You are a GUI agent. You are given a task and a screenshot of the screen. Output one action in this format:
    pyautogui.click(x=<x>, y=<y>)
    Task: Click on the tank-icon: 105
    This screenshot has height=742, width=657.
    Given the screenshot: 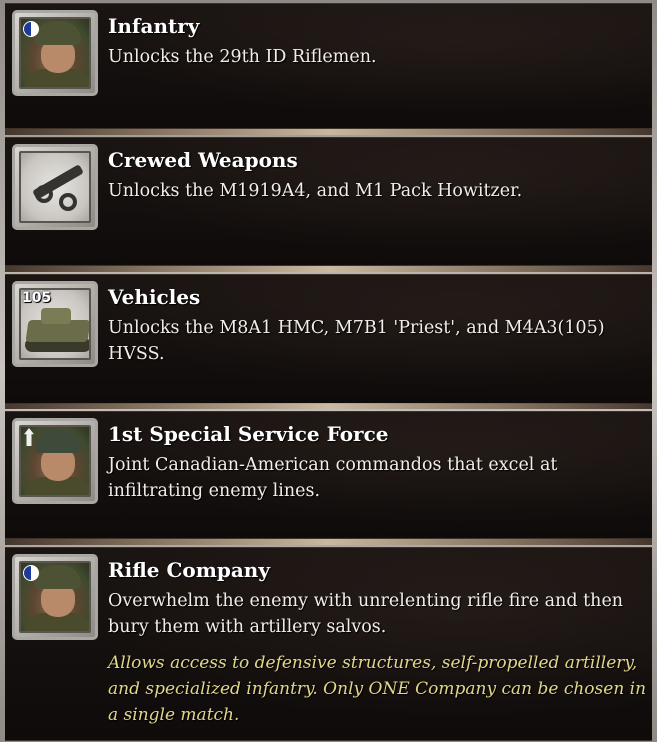 What is the action you would take?
    pyautogui.click(x=55, y=324)
    